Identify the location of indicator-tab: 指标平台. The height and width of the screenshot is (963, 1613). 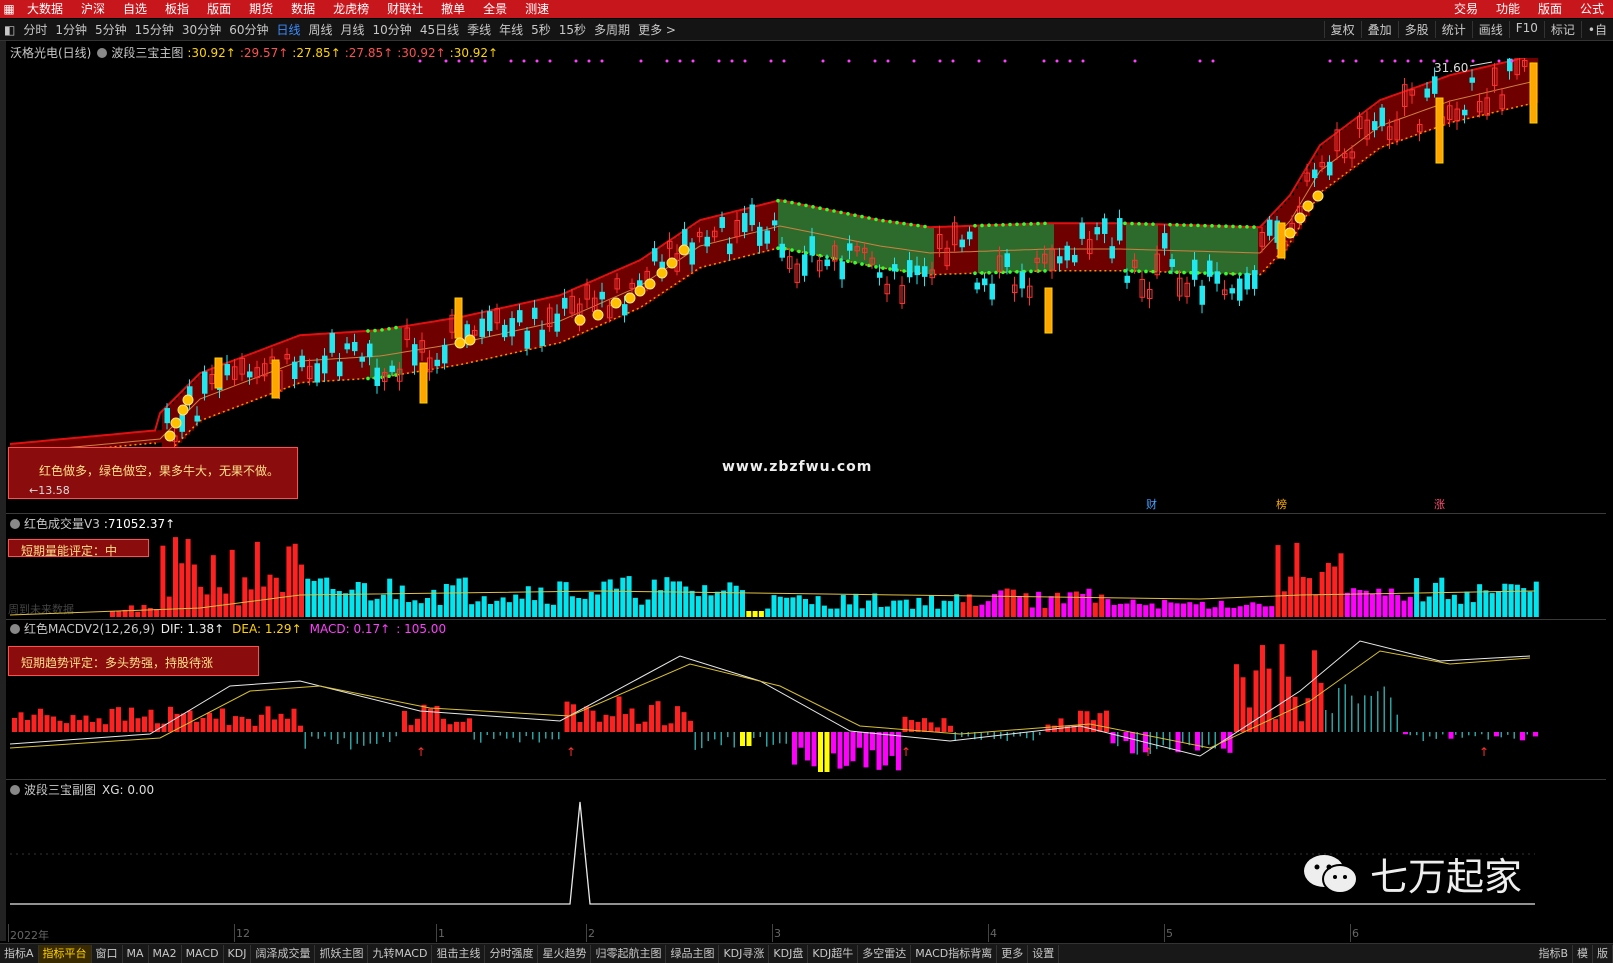
(65, 953).